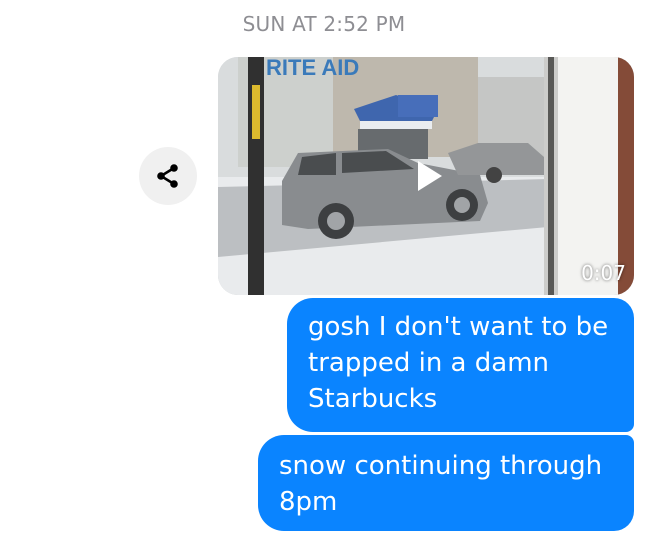 The image size is (648, 555). I want to click on play-icon, so click(428, 176).